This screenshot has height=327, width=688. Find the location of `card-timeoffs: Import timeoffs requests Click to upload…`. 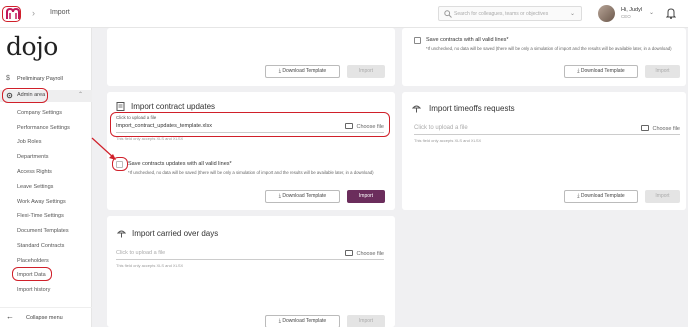

card-timeoffs: Import timeoffs requests Click to upload… is located at coordinates (544, 151).